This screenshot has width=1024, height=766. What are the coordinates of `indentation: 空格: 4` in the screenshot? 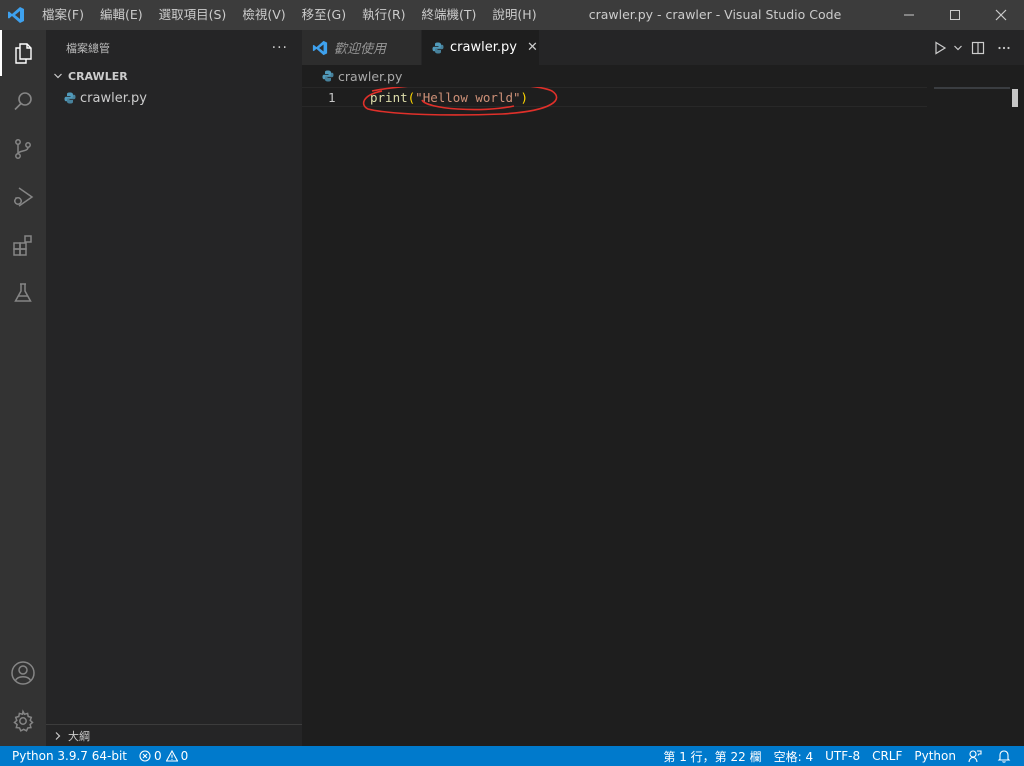 It's located at (794, 756).